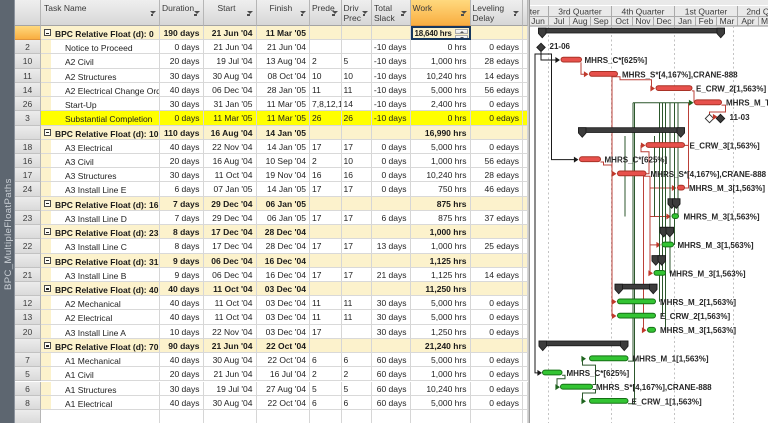  I want to click on svg-text: Nov, so click(643, 21).